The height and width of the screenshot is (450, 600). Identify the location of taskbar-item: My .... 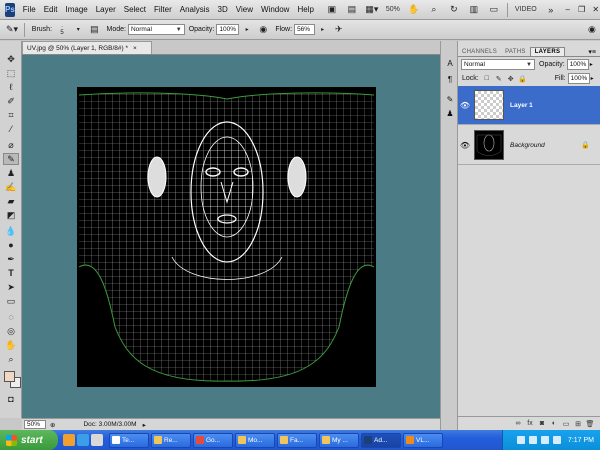
(339, 440).